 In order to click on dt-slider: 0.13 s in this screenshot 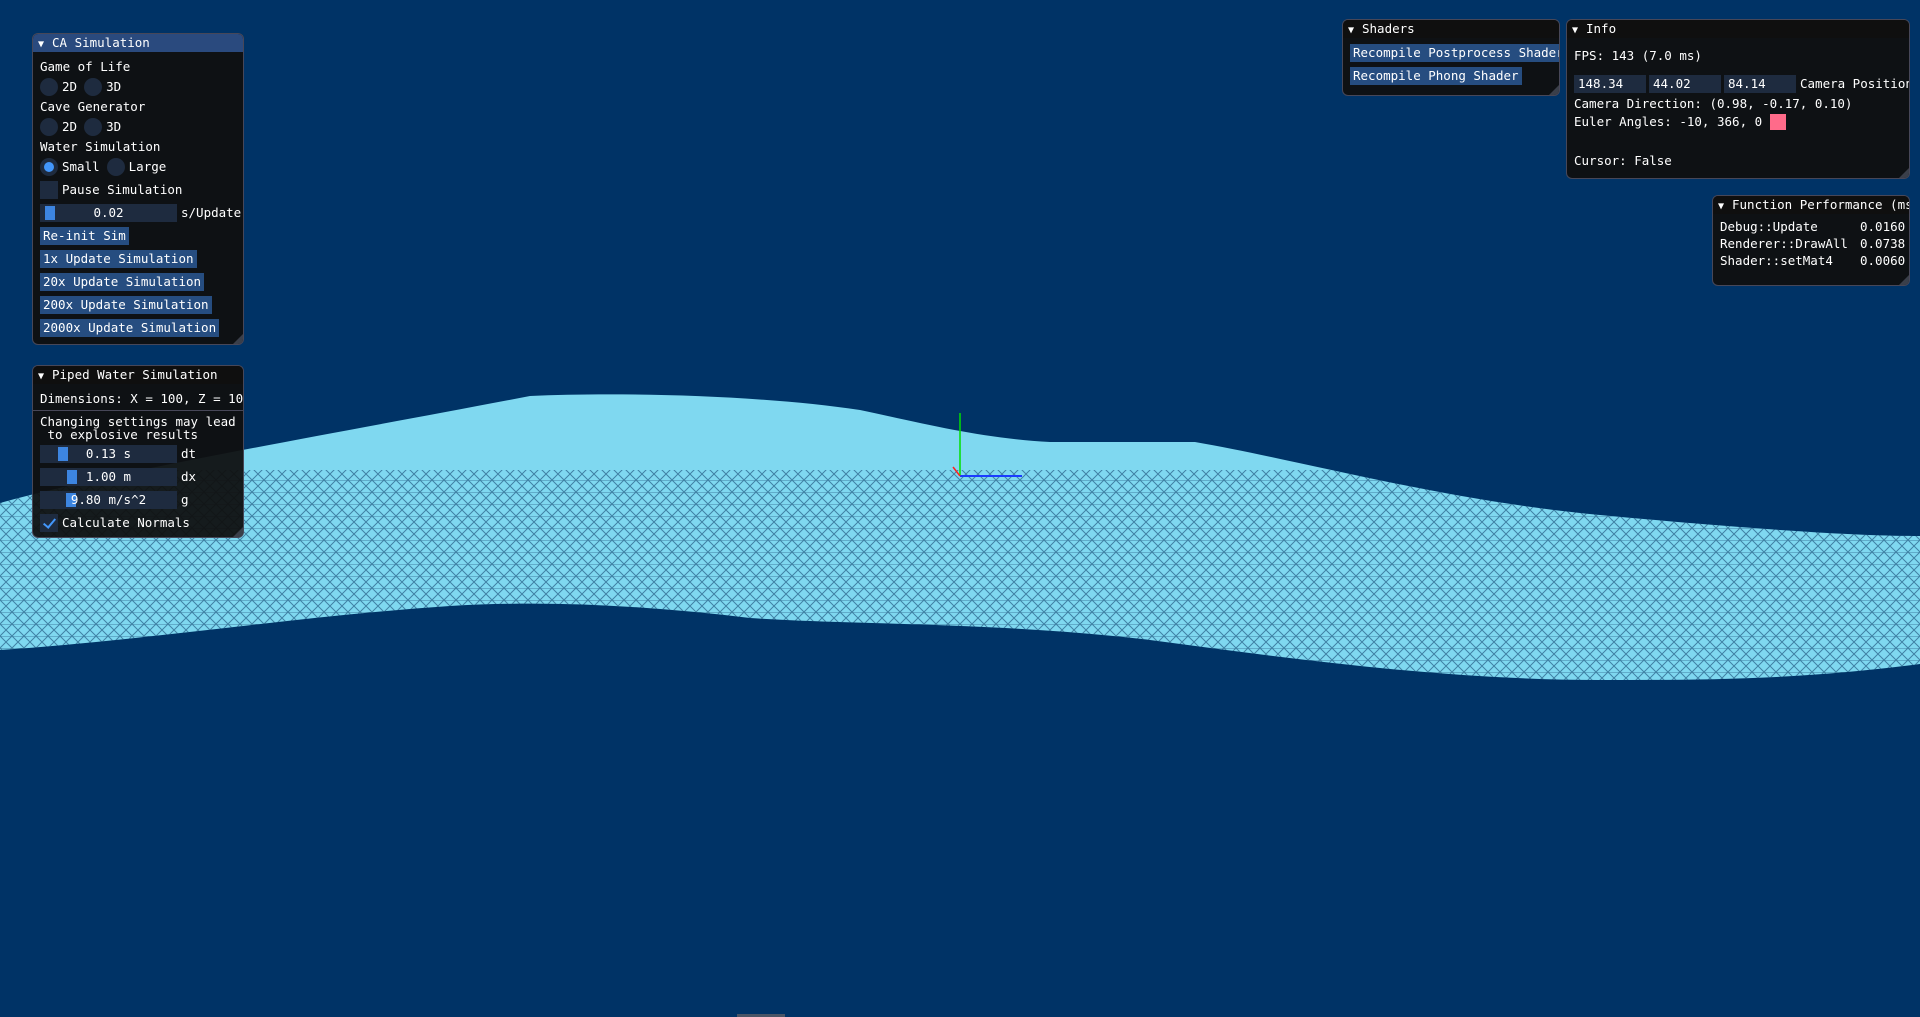, I will do `click(108, 454)`.